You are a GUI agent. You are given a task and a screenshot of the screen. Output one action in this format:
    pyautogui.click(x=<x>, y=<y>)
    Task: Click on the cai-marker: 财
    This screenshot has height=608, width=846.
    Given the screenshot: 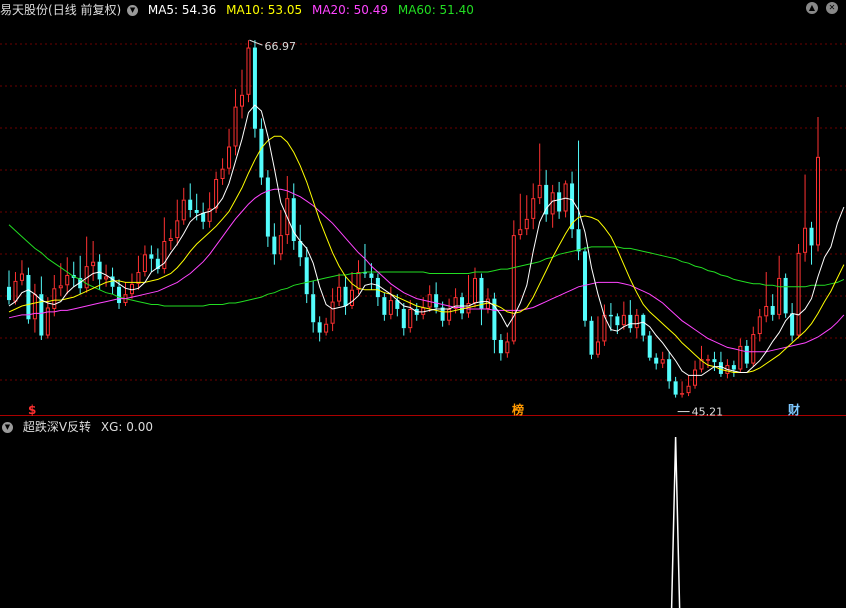 What is the action you would take?
    pyautogui.click(x=794, y=410)
    